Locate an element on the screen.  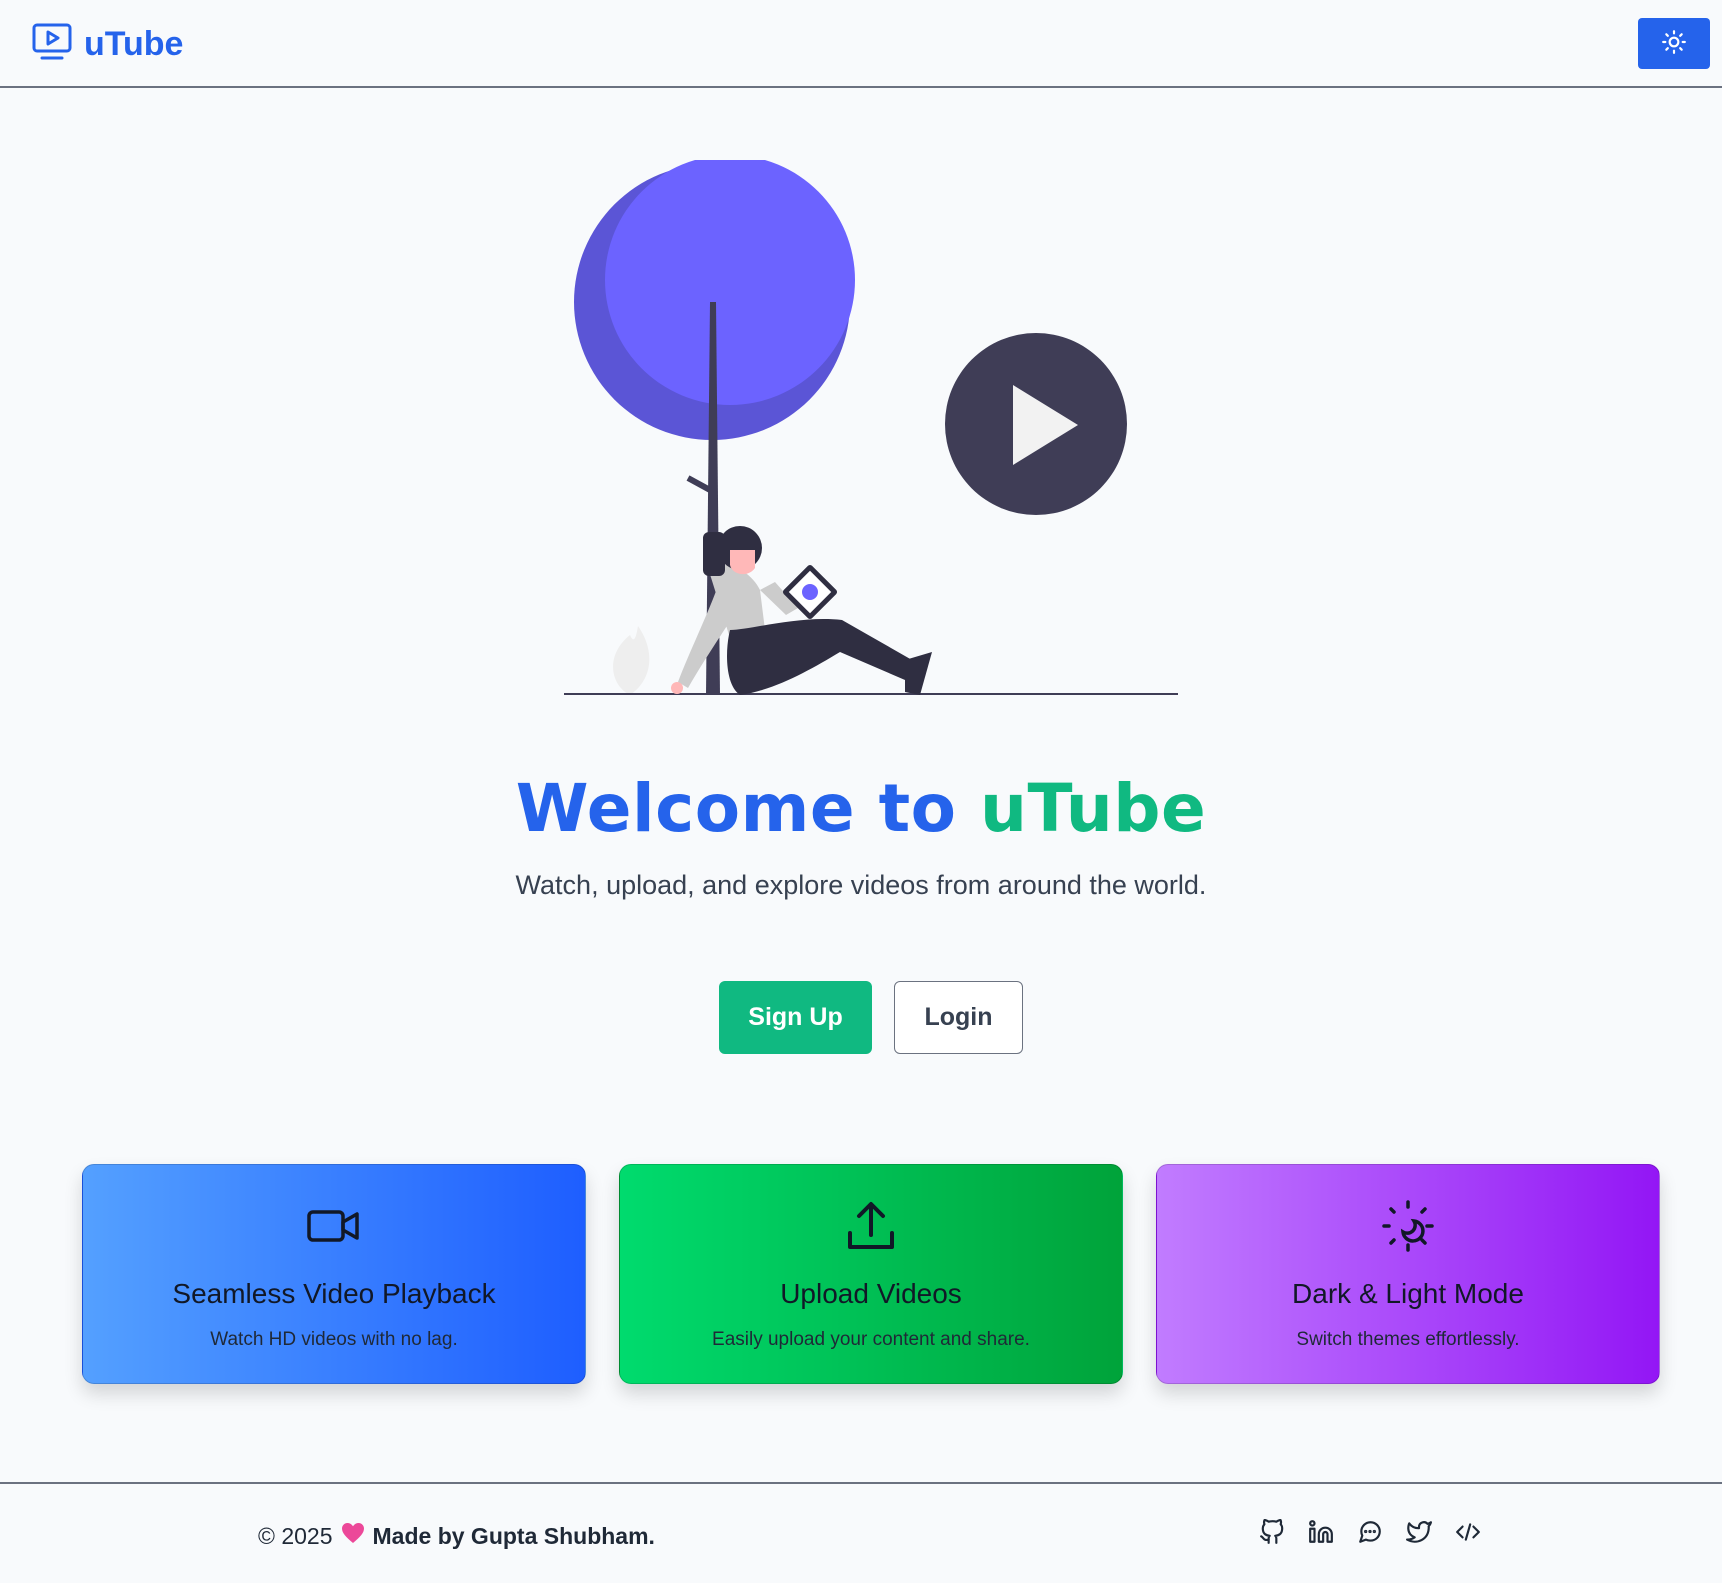
brand-logo-link: uTube is located at coordinates (108, 44).